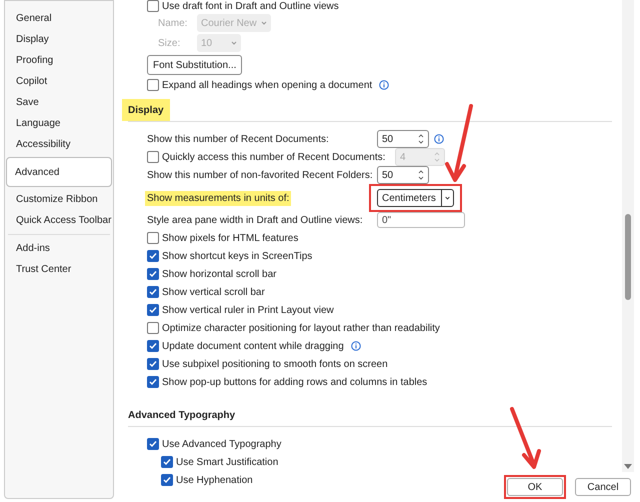 The width and height of the screenshot is (640, 502). What do you see at coordinates (237, 257) in the screenshot?
I see `option-label: Show shortcut keys in ScreenTips` at bounding box center [237, 257].